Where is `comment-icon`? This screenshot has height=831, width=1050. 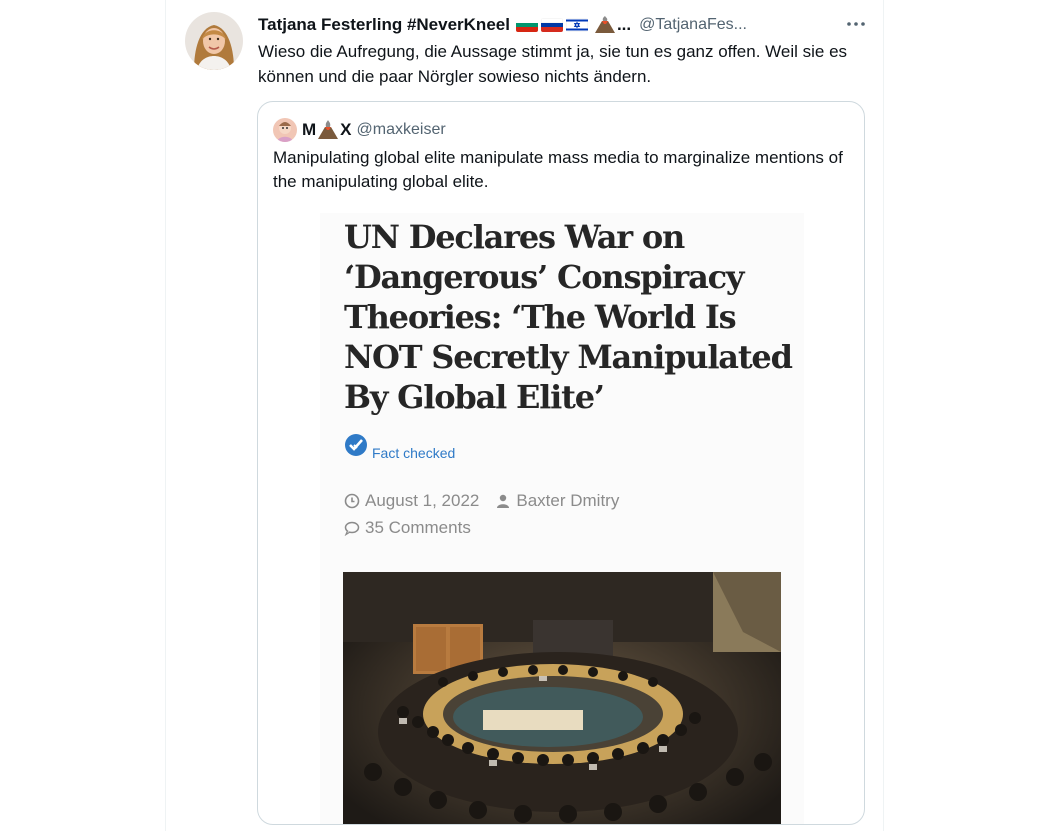
comment-icon is located at coordinates (352, 528).